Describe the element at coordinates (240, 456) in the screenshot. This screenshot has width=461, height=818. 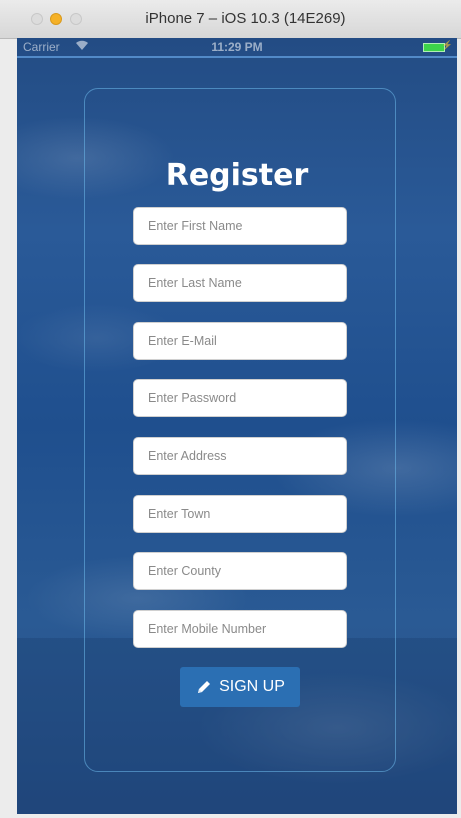
I see `address-field` at that location.